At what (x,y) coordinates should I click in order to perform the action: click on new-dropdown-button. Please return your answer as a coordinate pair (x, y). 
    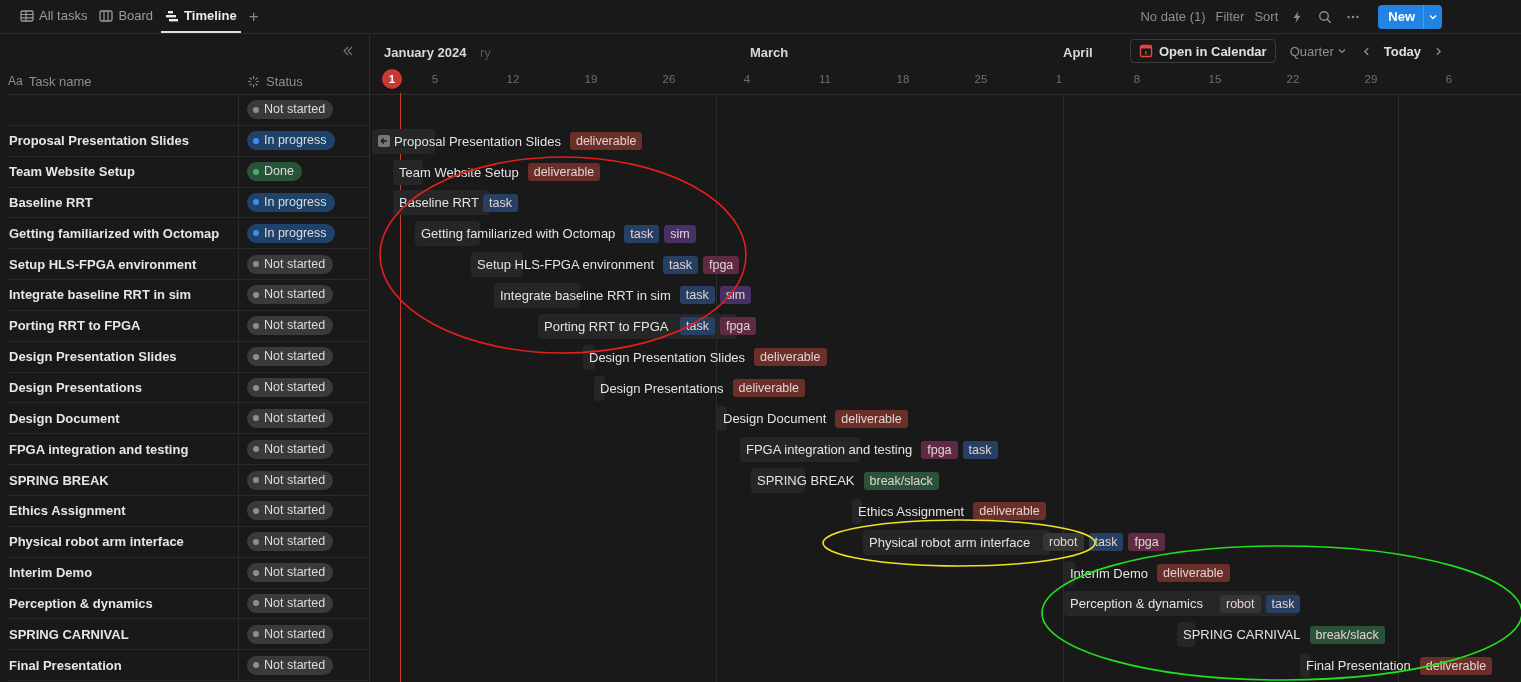
    Looking at the image, I should click on (1432, 16).